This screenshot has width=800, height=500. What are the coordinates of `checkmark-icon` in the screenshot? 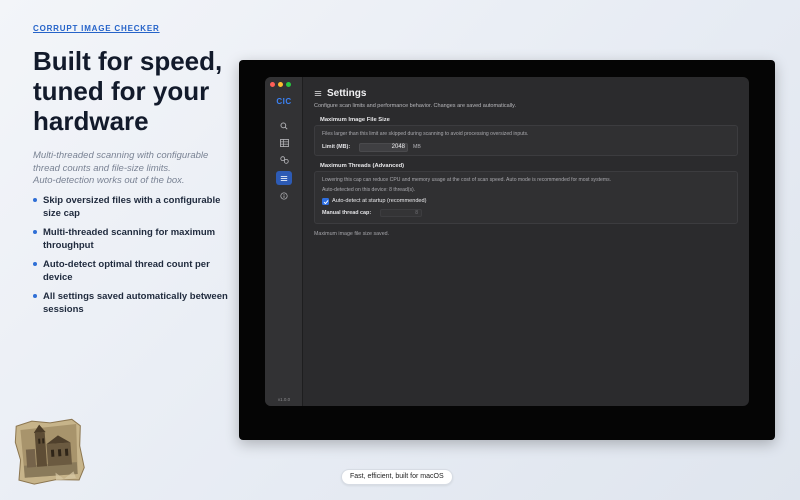 It's located at (325, 201).